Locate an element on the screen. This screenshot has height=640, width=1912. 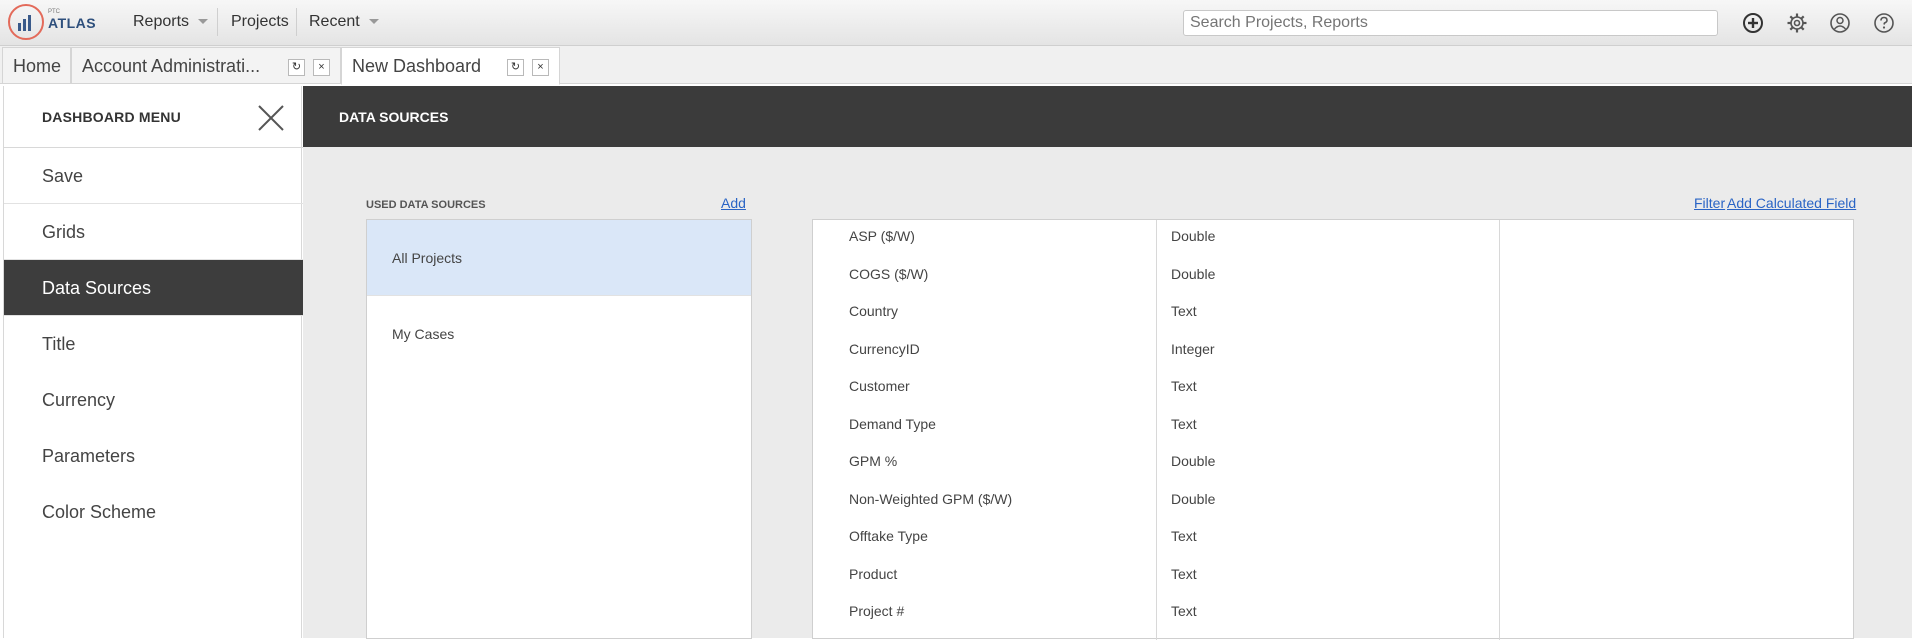
tab-account-administration: Account Administrati... ↻ × is located at coordinates (206, 65).